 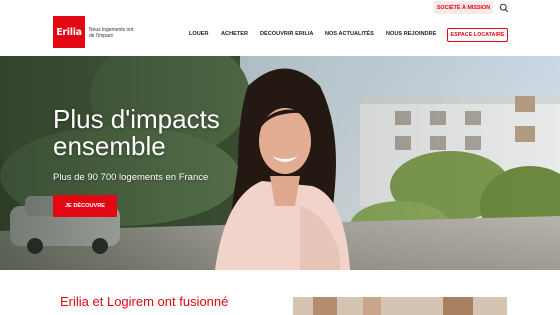 I want to click on je-decouvre-button: JE DÉCOUVRE, so click(x=85, y=206).